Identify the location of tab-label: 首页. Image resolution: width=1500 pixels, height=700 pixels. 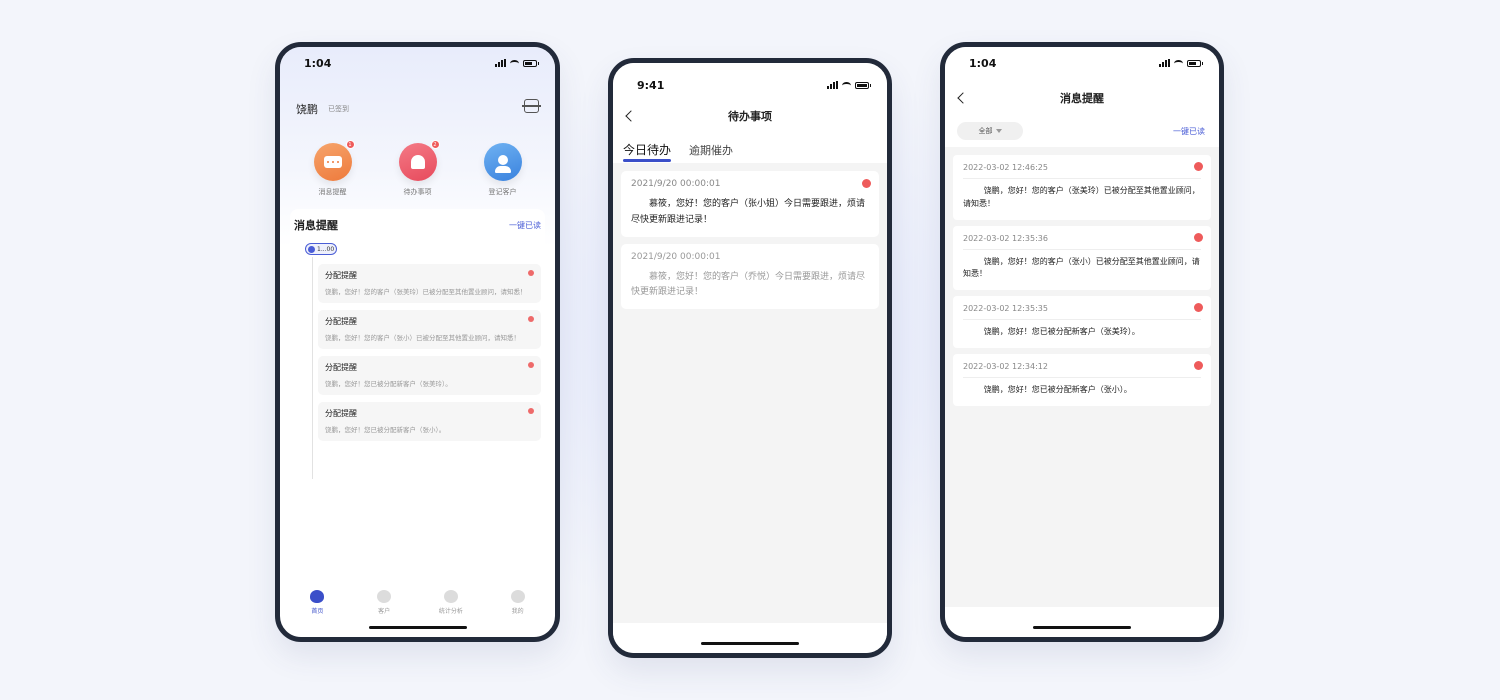
(317, 611).